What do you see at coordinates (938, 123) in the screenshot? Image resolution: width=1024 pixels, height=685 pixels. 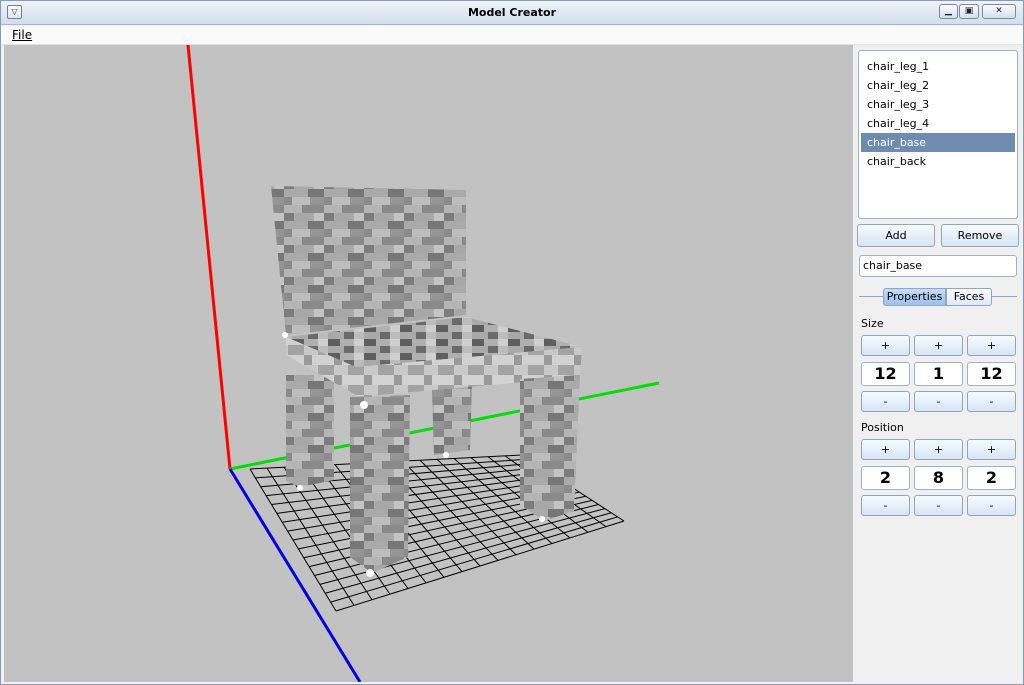 I see `part-list-item: chair_leg_4` at bounding box center [938, 123].